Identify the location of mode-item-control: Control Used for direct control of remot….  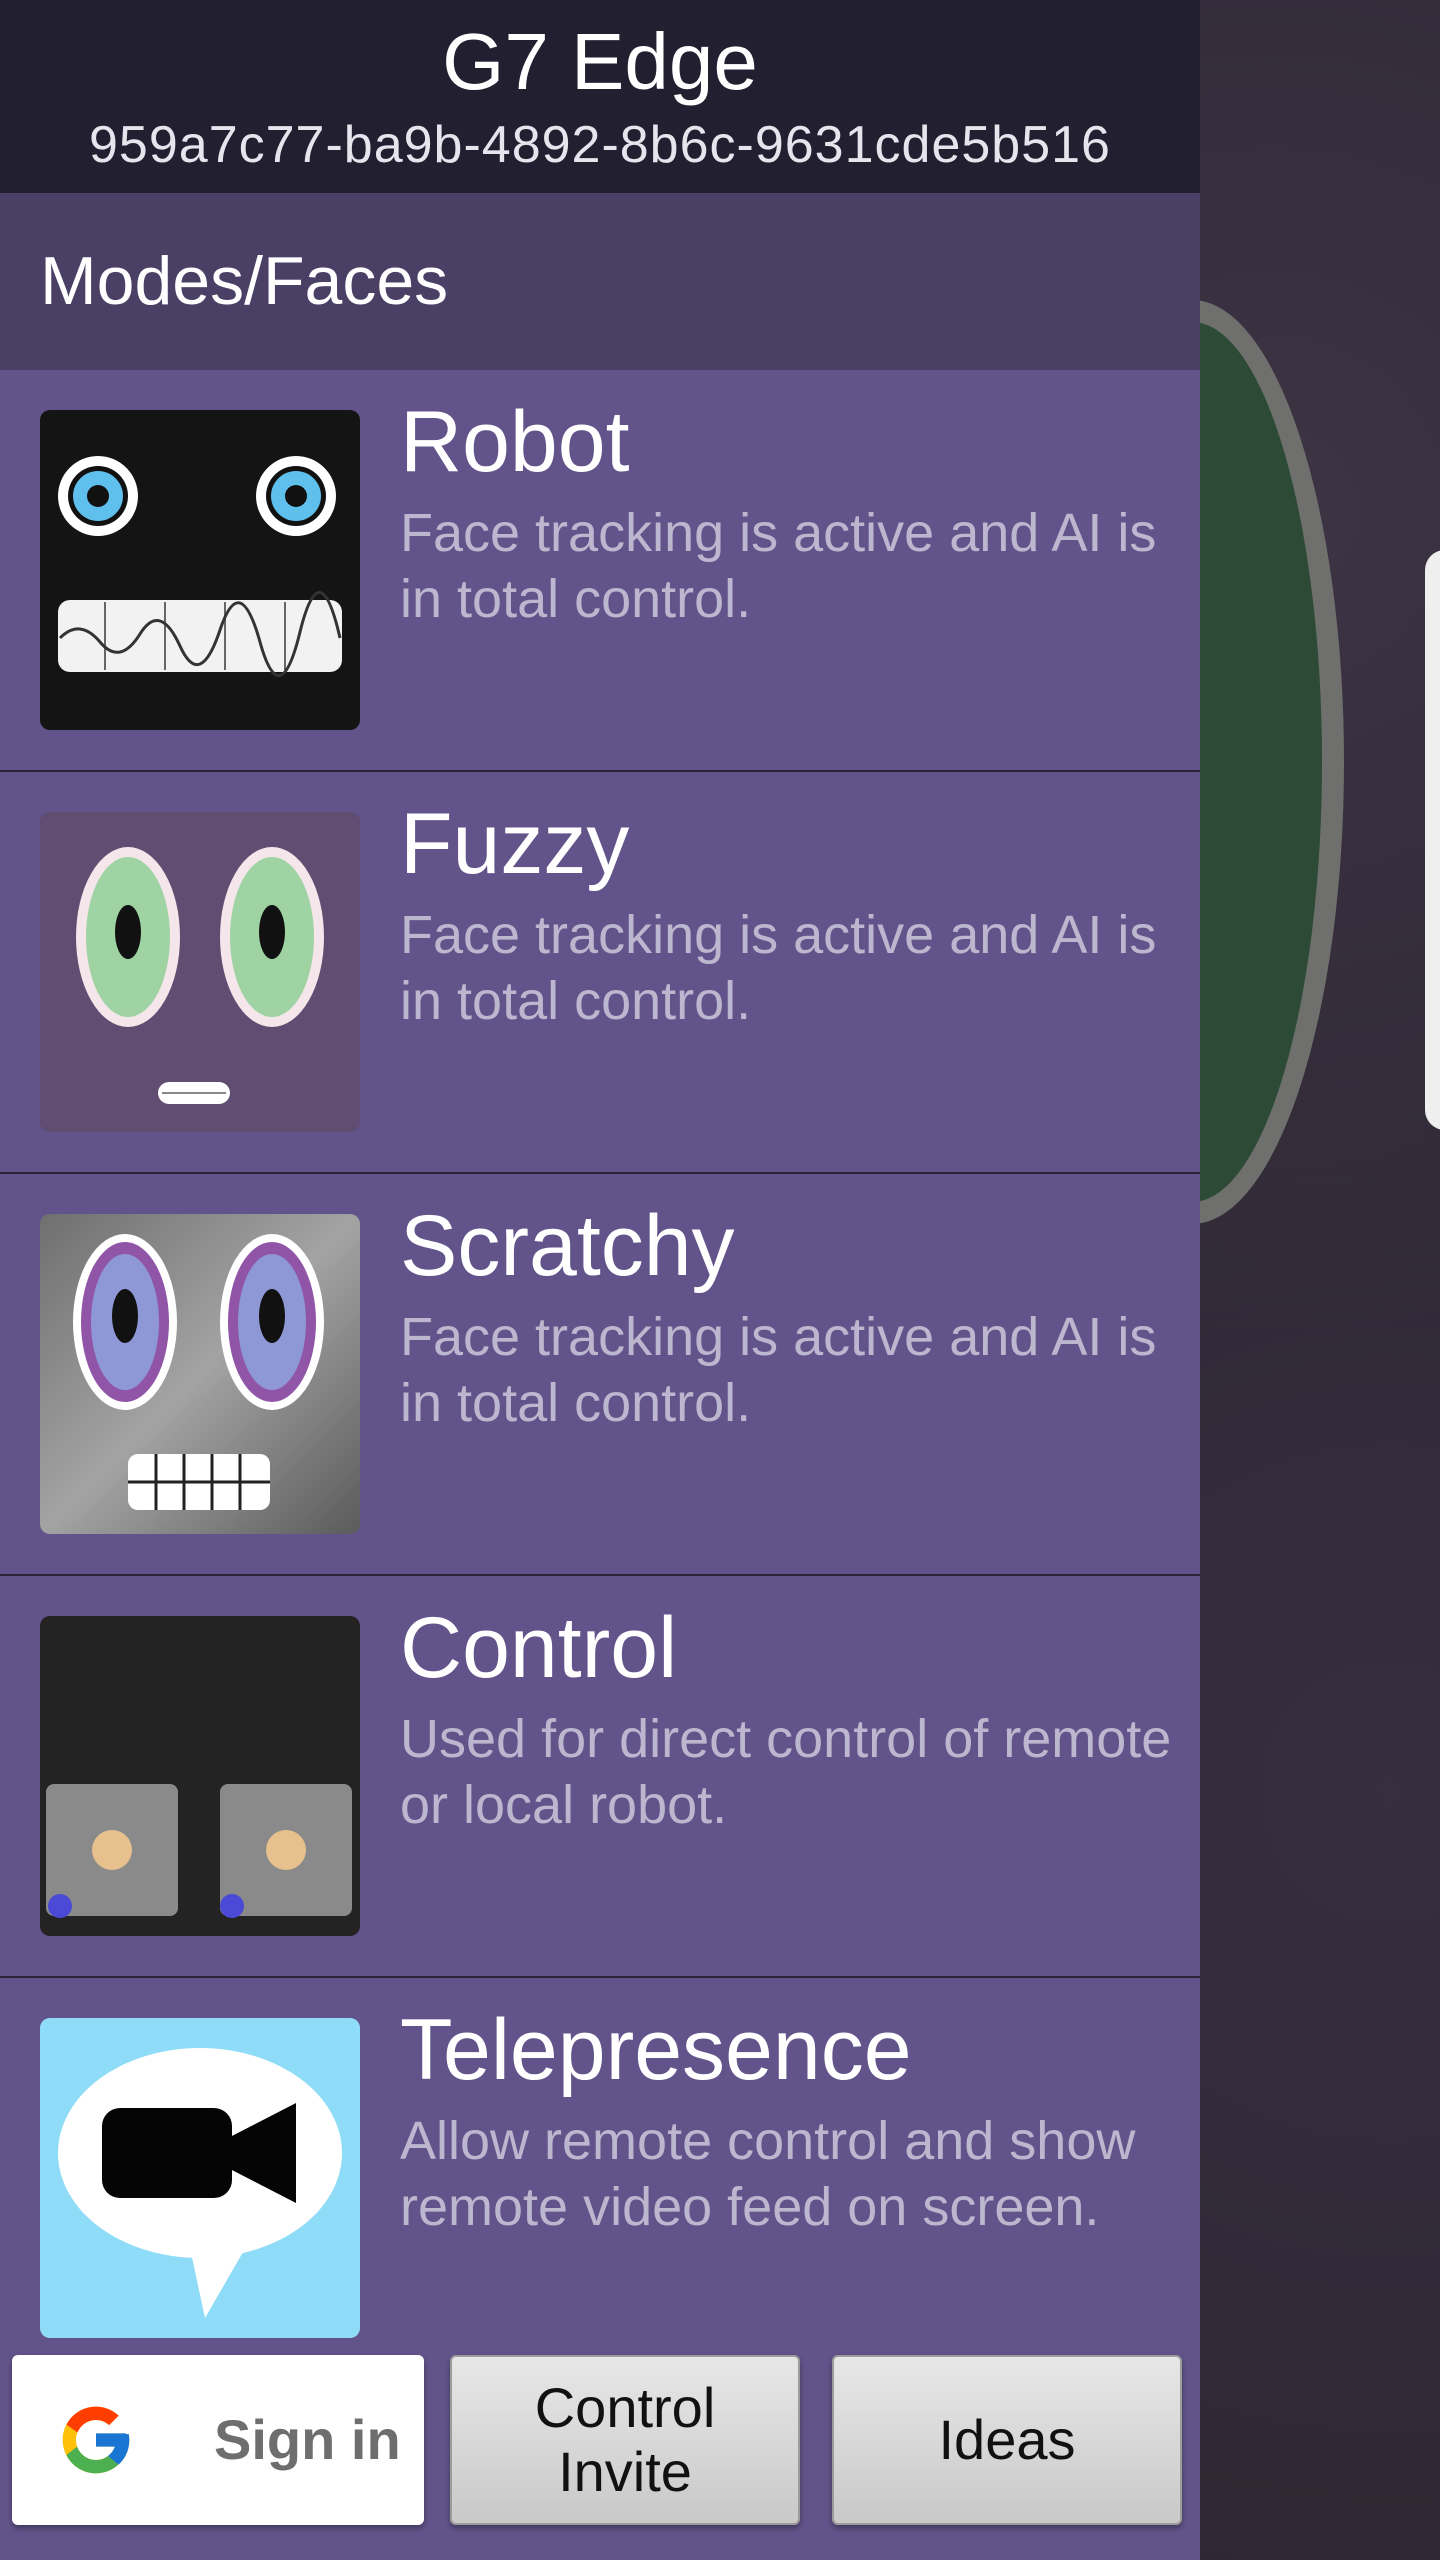
(600, 1777).